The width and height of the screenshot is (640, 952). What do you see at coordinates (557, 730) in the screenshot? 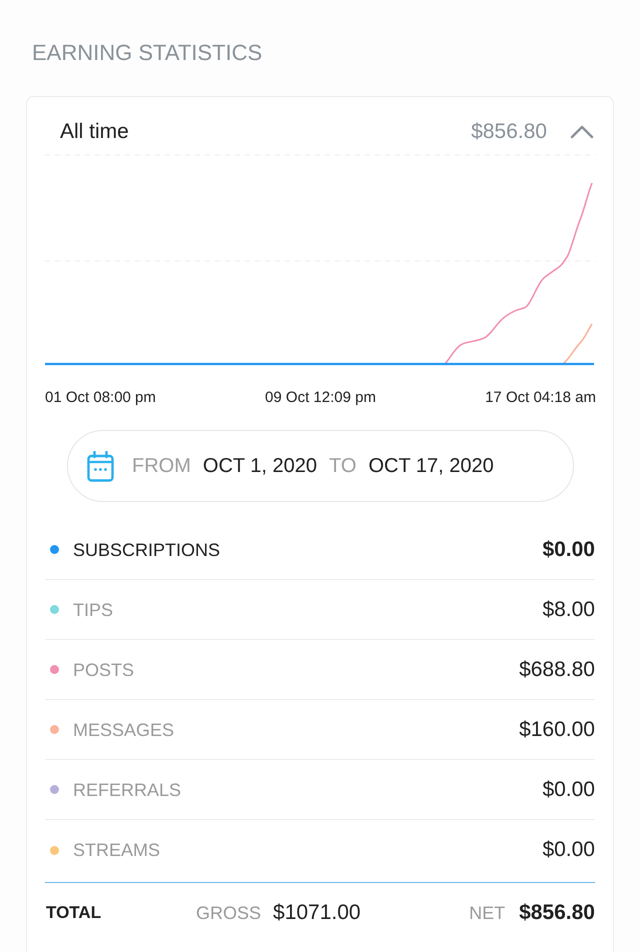
I see `amount-value: $160.00` at bounding box center [557, 730].